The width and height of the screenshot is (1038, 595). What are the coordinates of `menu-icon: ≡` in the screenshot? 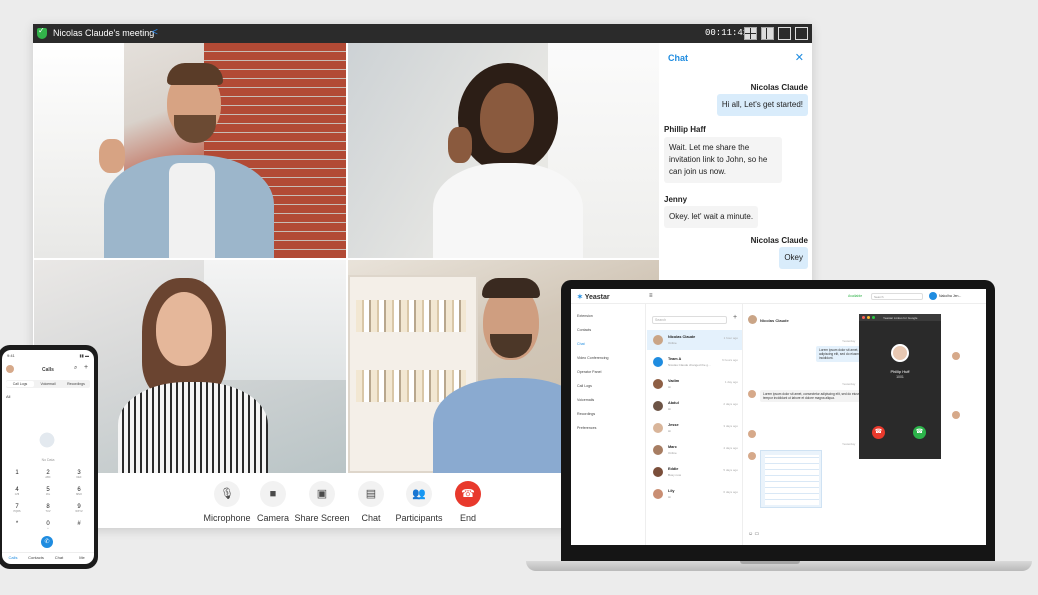 It's located at (651, 296).